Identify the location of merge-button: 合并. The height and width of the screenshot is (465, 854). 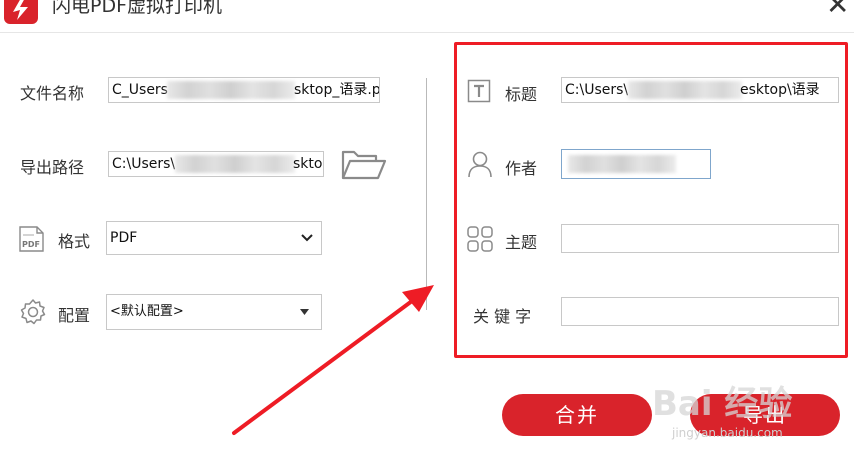
(577, 415).